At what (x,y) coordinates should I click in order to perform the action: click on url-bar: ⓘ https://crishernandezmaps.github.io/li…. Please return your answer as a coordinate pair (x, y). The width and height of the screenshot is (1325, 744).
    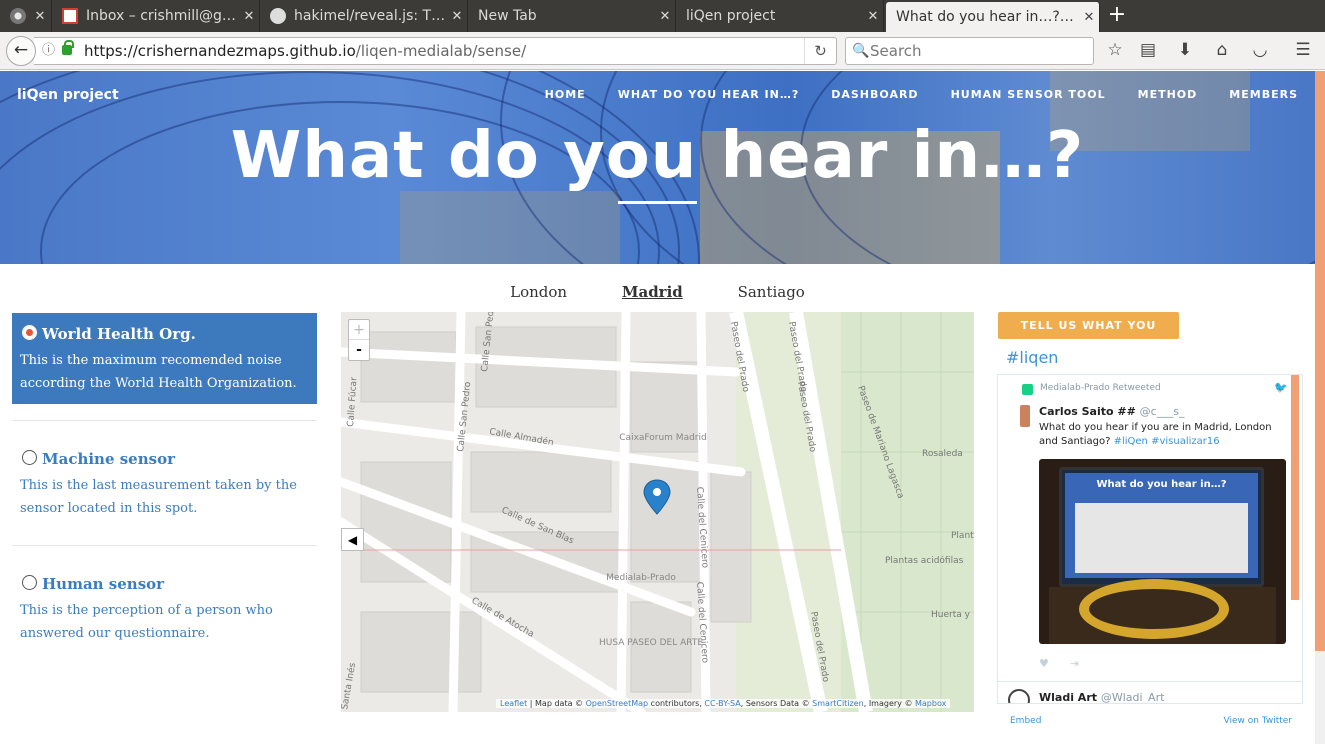
    Looking at the image, I should click on (435, 51).